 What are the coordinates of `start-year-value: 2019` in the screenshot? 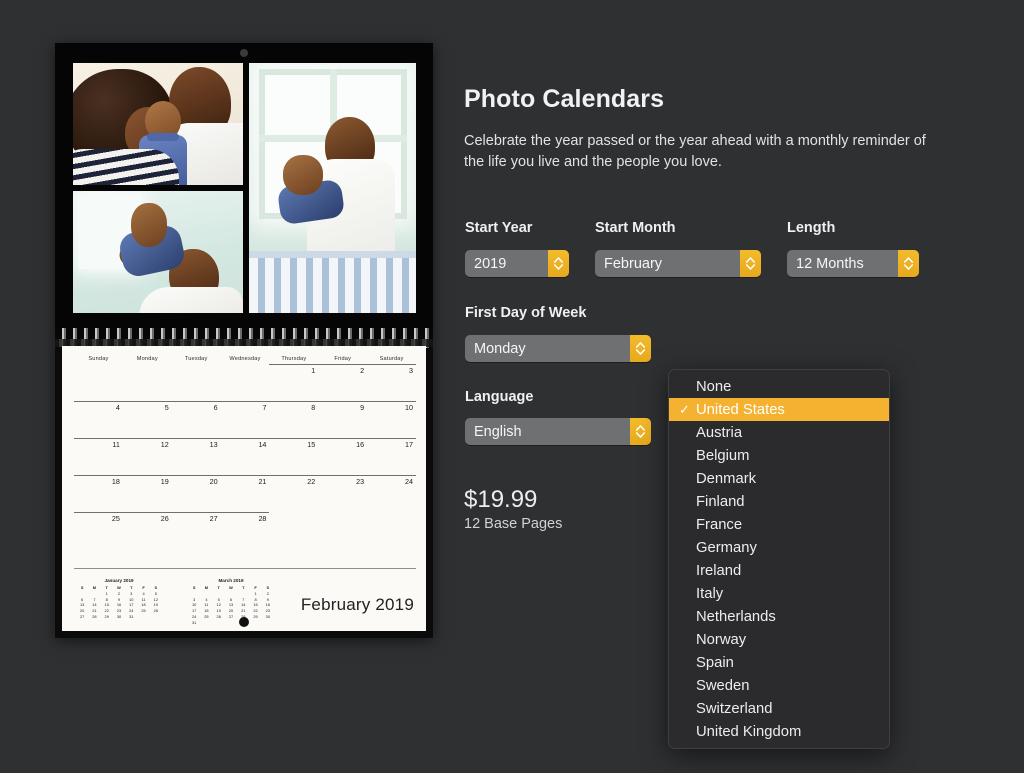 It's located at (490, 263).